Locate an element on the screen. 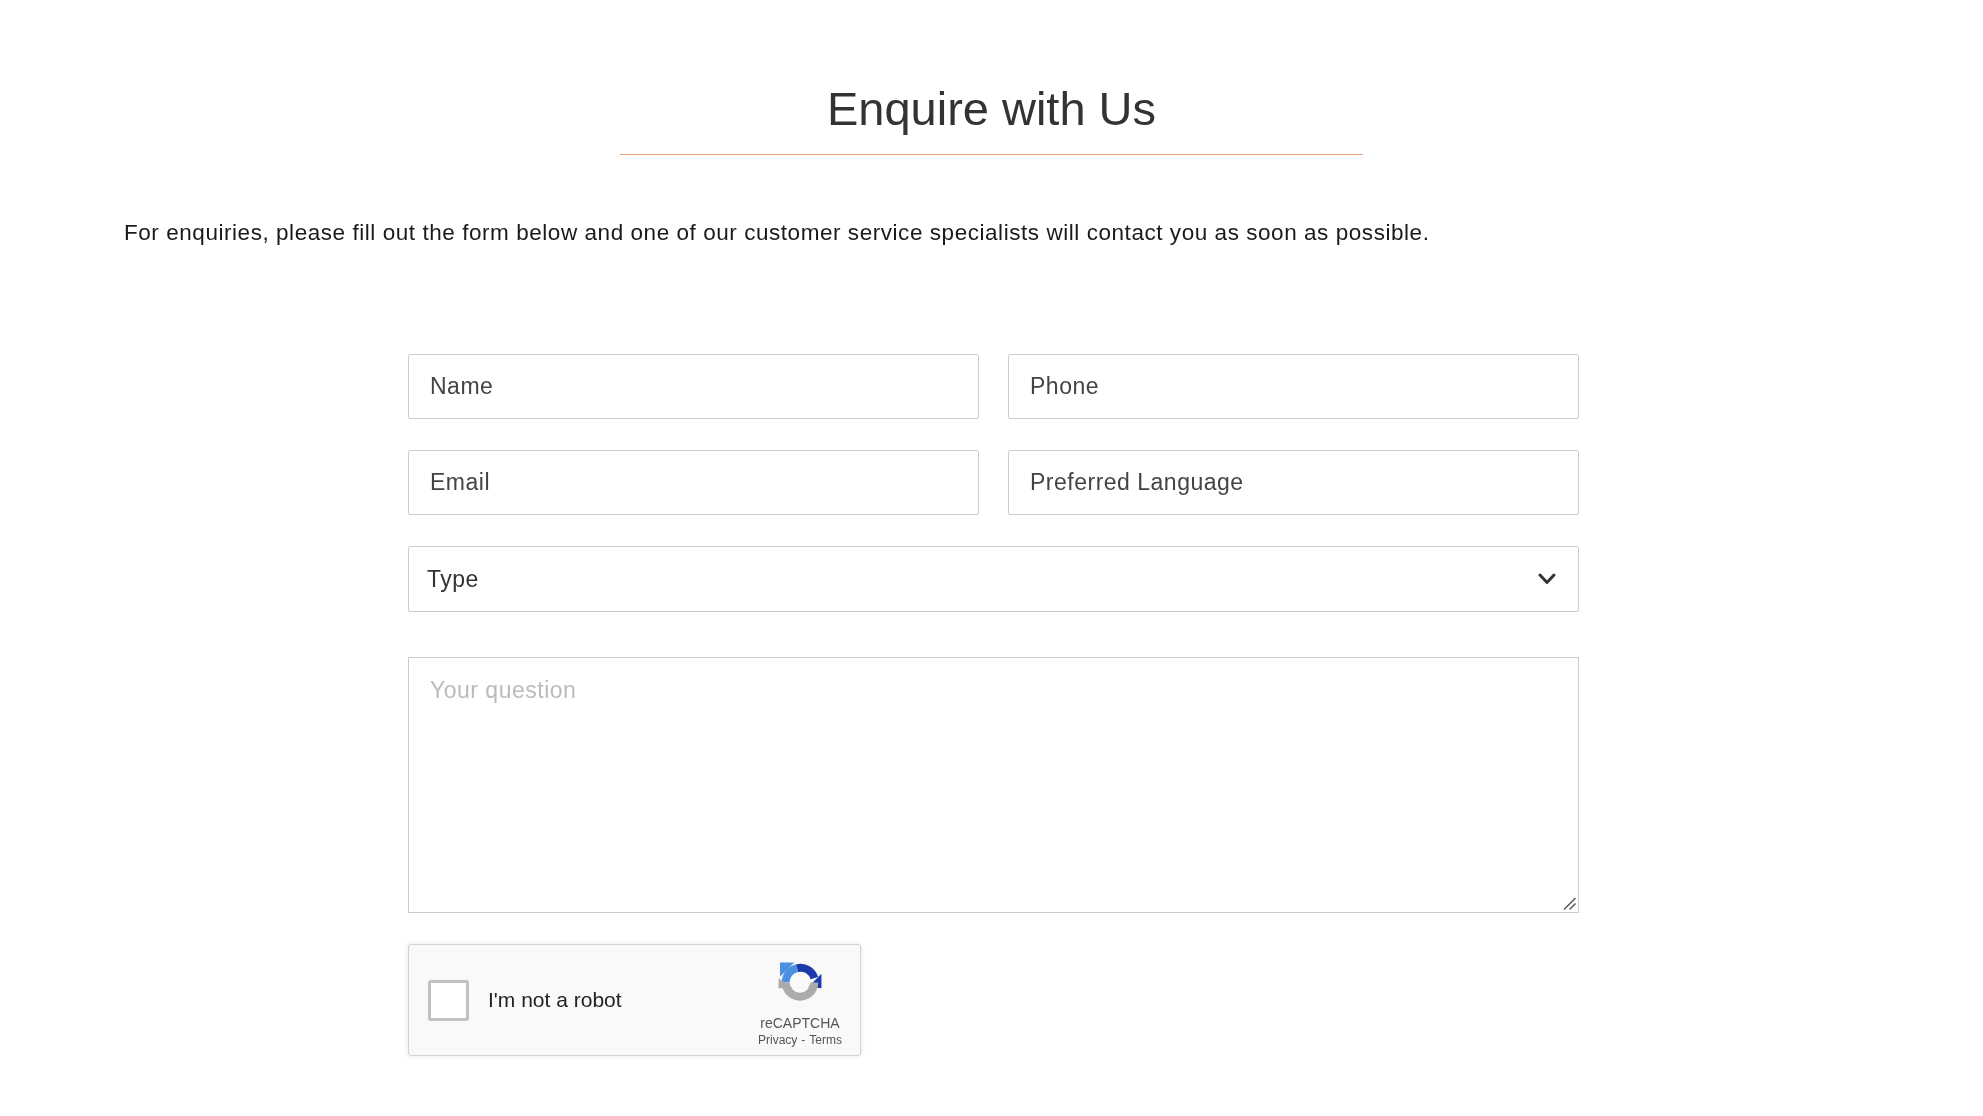 Image resolution: width=1983 pixels, height=1116 pixels. checkbox-label: I'm not a robot is located at coordinates (555, 1000).